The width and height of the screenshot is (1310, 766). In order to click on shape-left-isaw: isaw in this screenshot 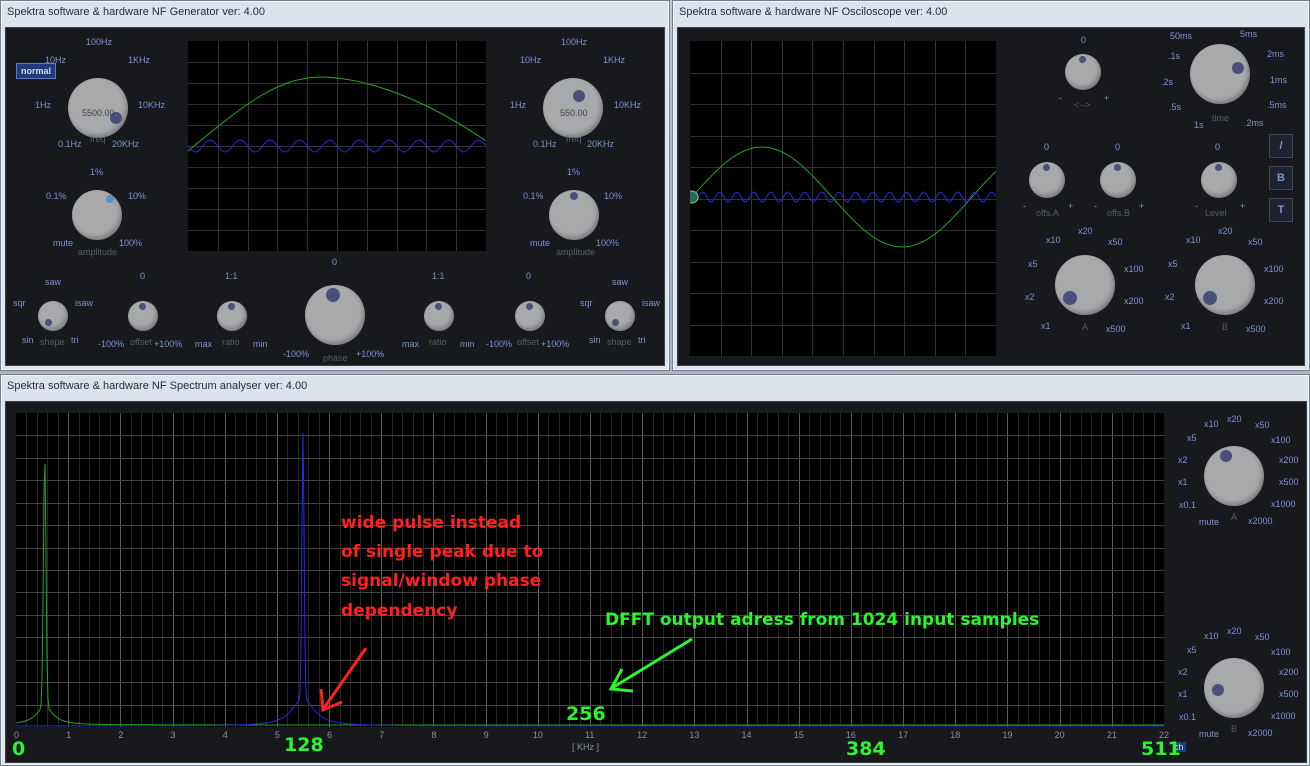, I will do `click(84, 303)`.